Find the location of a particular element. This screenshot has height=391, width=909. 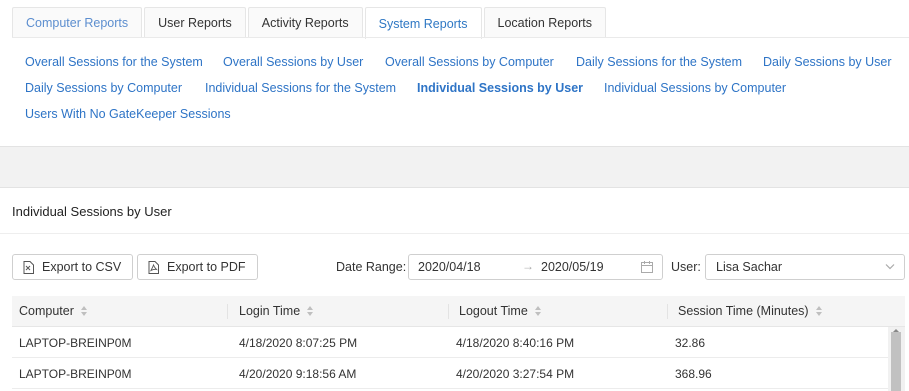

link-daily-sessions-by-user: Daily Sessions by User is located at coordinates (827, 62).